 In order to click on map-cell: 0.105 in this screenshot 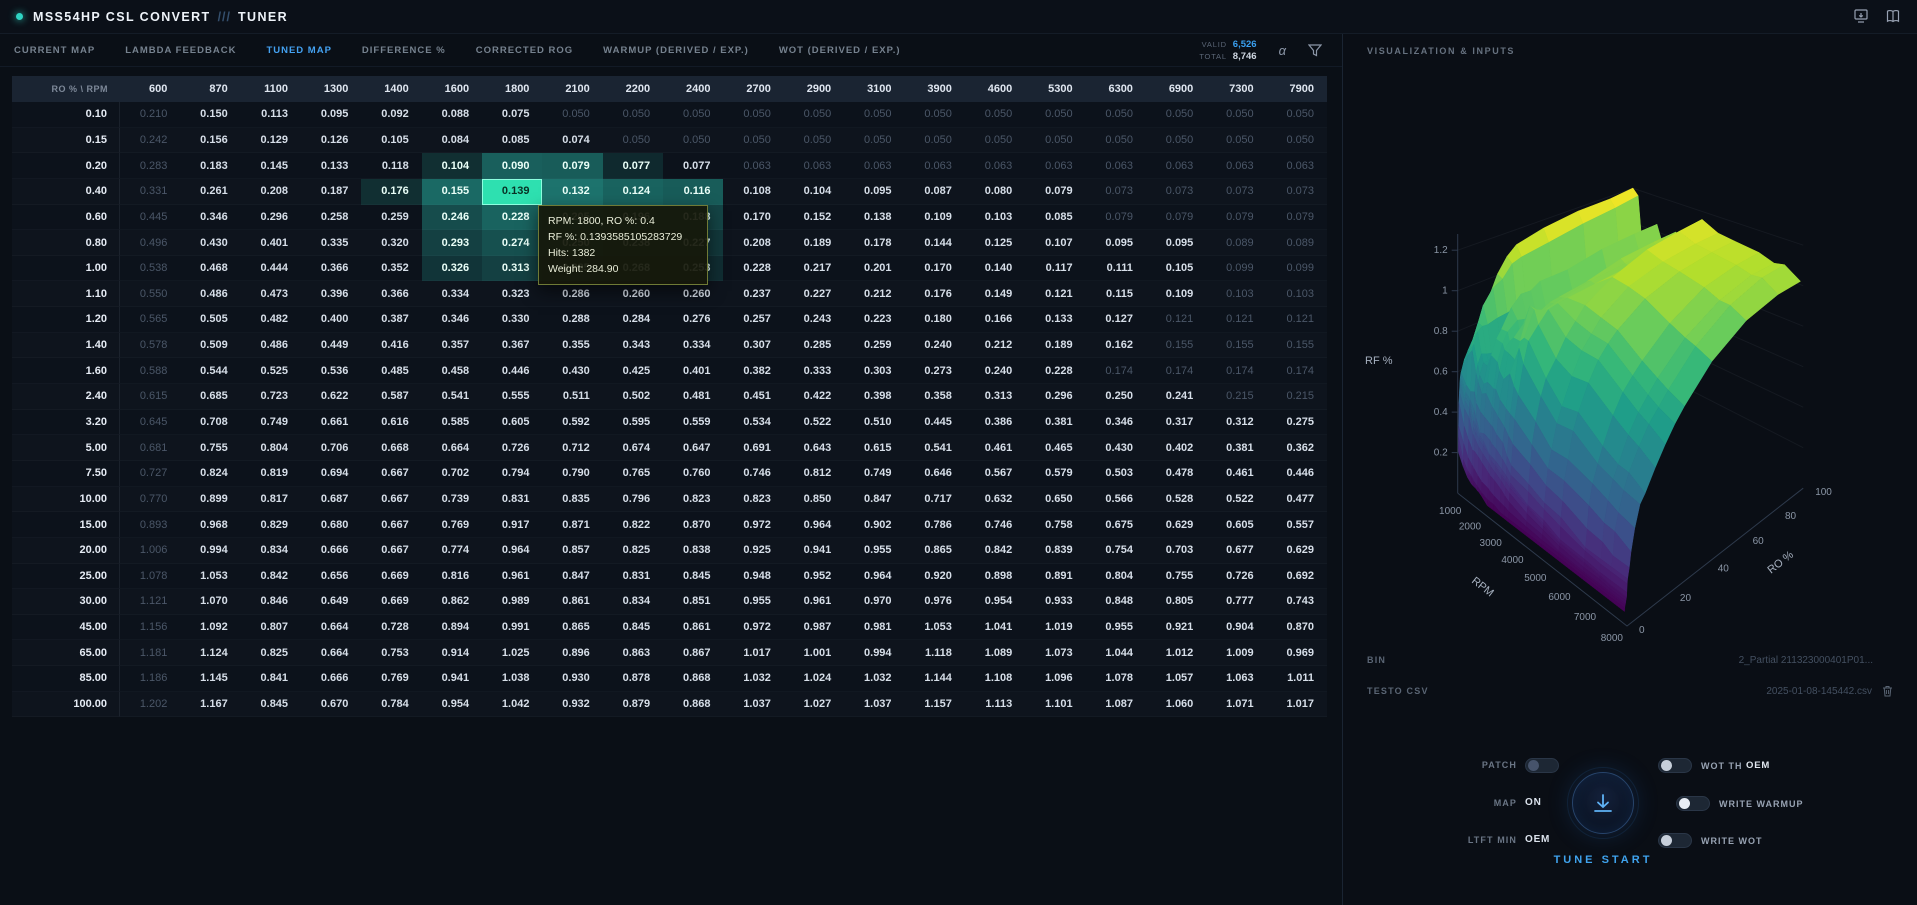, I will do `click(1176, 269)`.